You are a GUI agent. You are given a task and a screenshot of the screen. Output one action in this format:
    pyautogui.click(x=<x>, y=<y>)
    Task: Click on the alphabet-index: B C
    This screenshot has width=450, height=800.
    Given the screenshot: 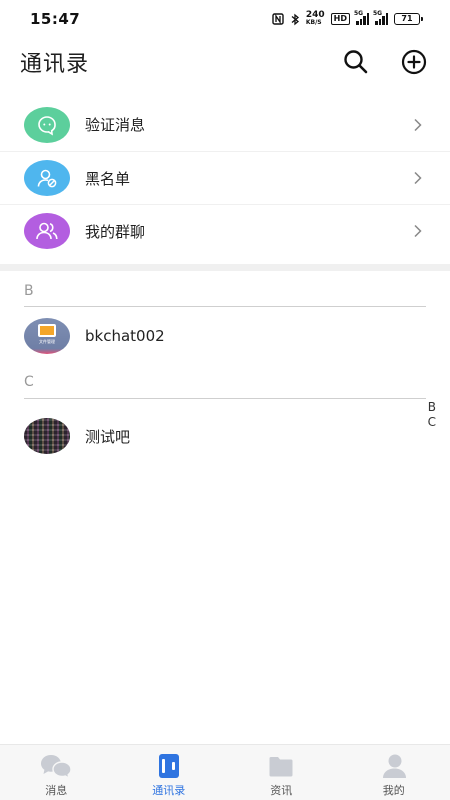 What is the action you would take?
    pyautogui.click(x=432, y=415)
    